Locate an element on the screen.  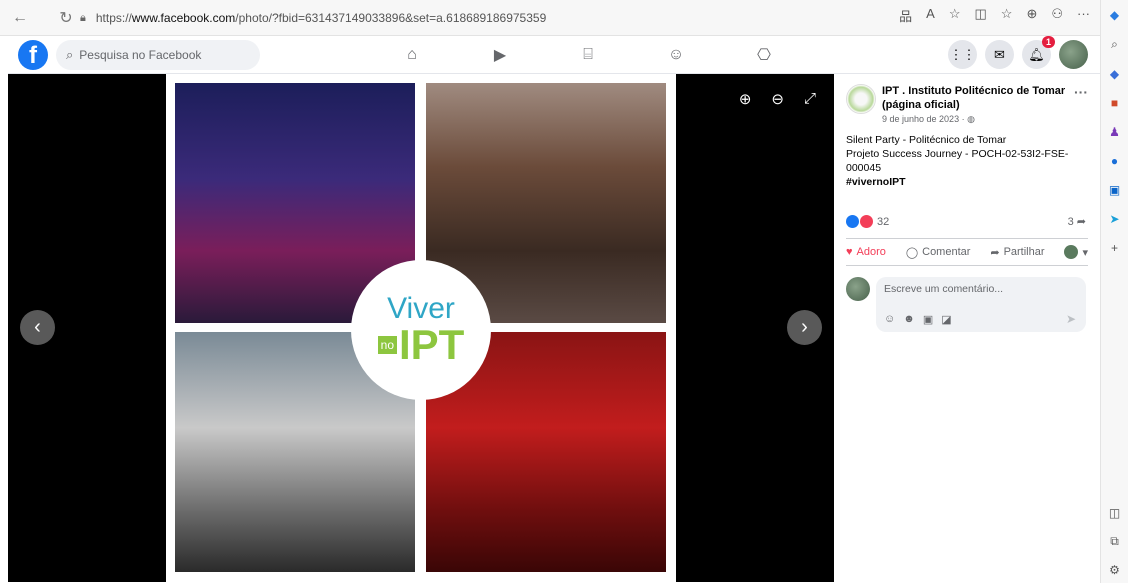
love-button: ♥ Adoro is located at coordinates (866, 252).